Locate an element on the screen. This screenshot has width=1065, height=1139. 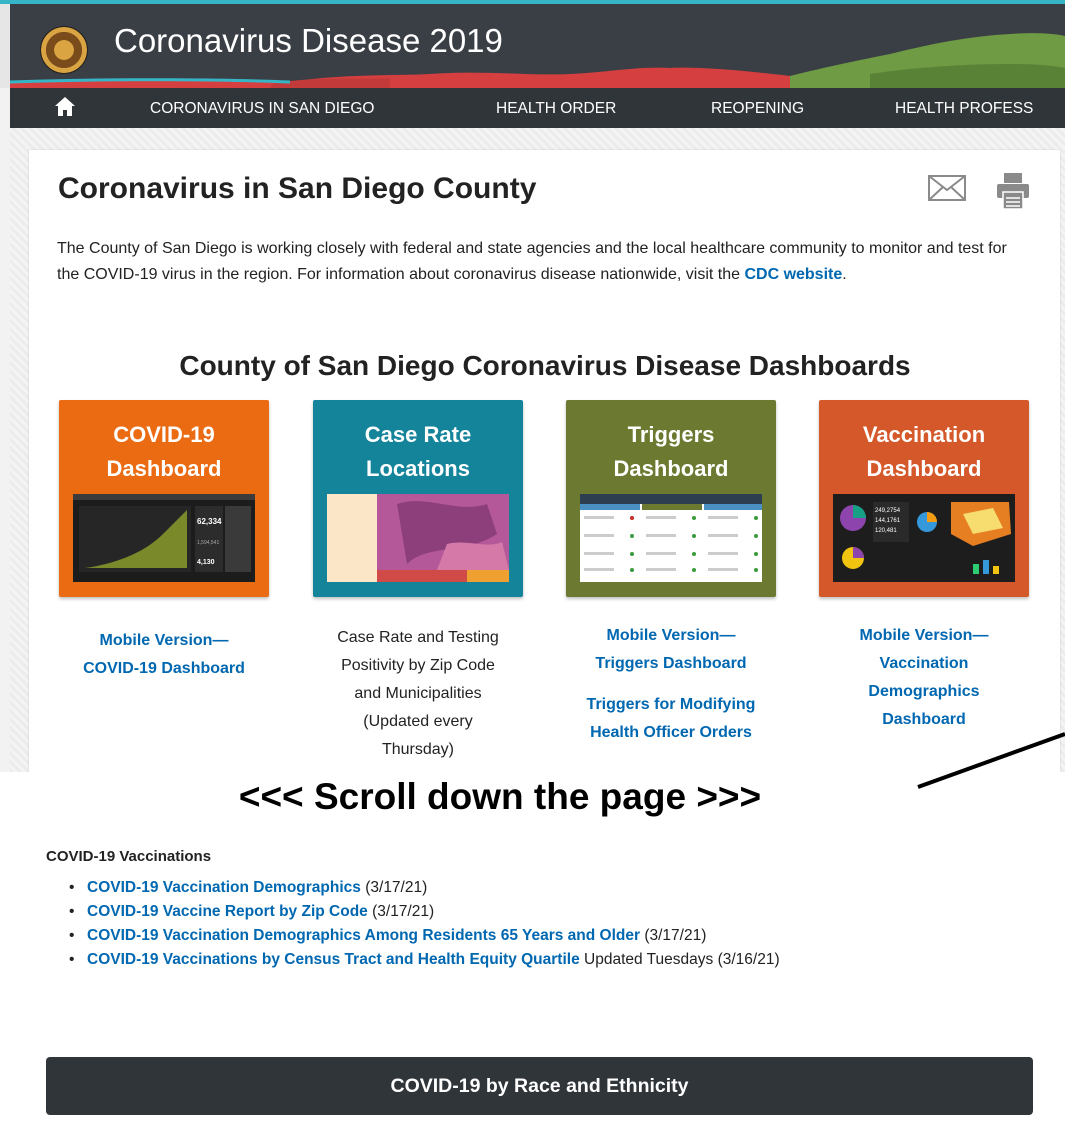
caption-line: Triggers for Modifying is located at coordinates (671, 704).